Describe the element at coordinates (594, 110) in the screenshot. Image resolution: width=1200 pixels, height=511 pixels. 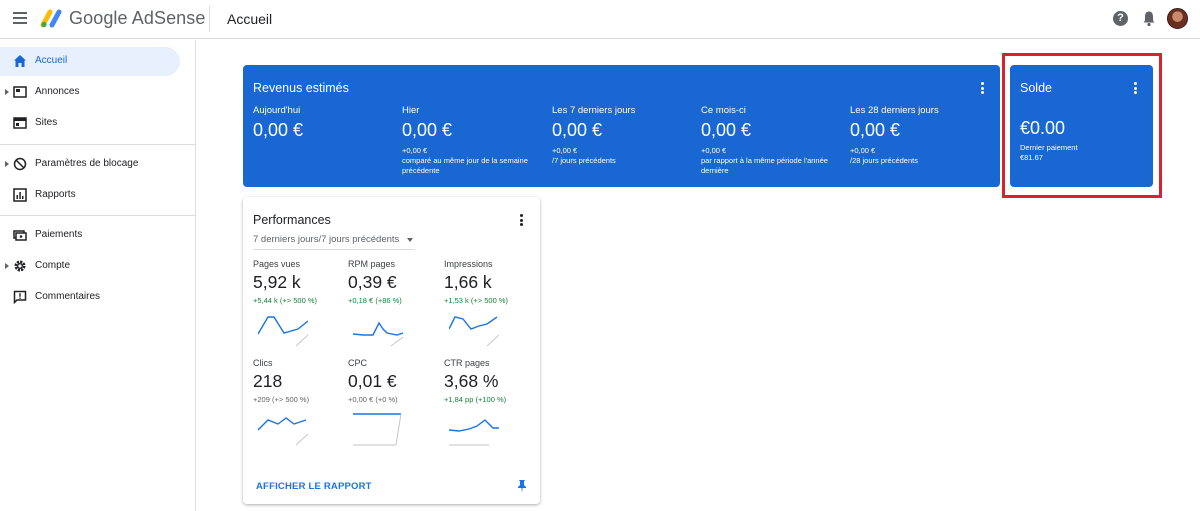
I see `revenue-label: Les 7 derniers jours` at that location.